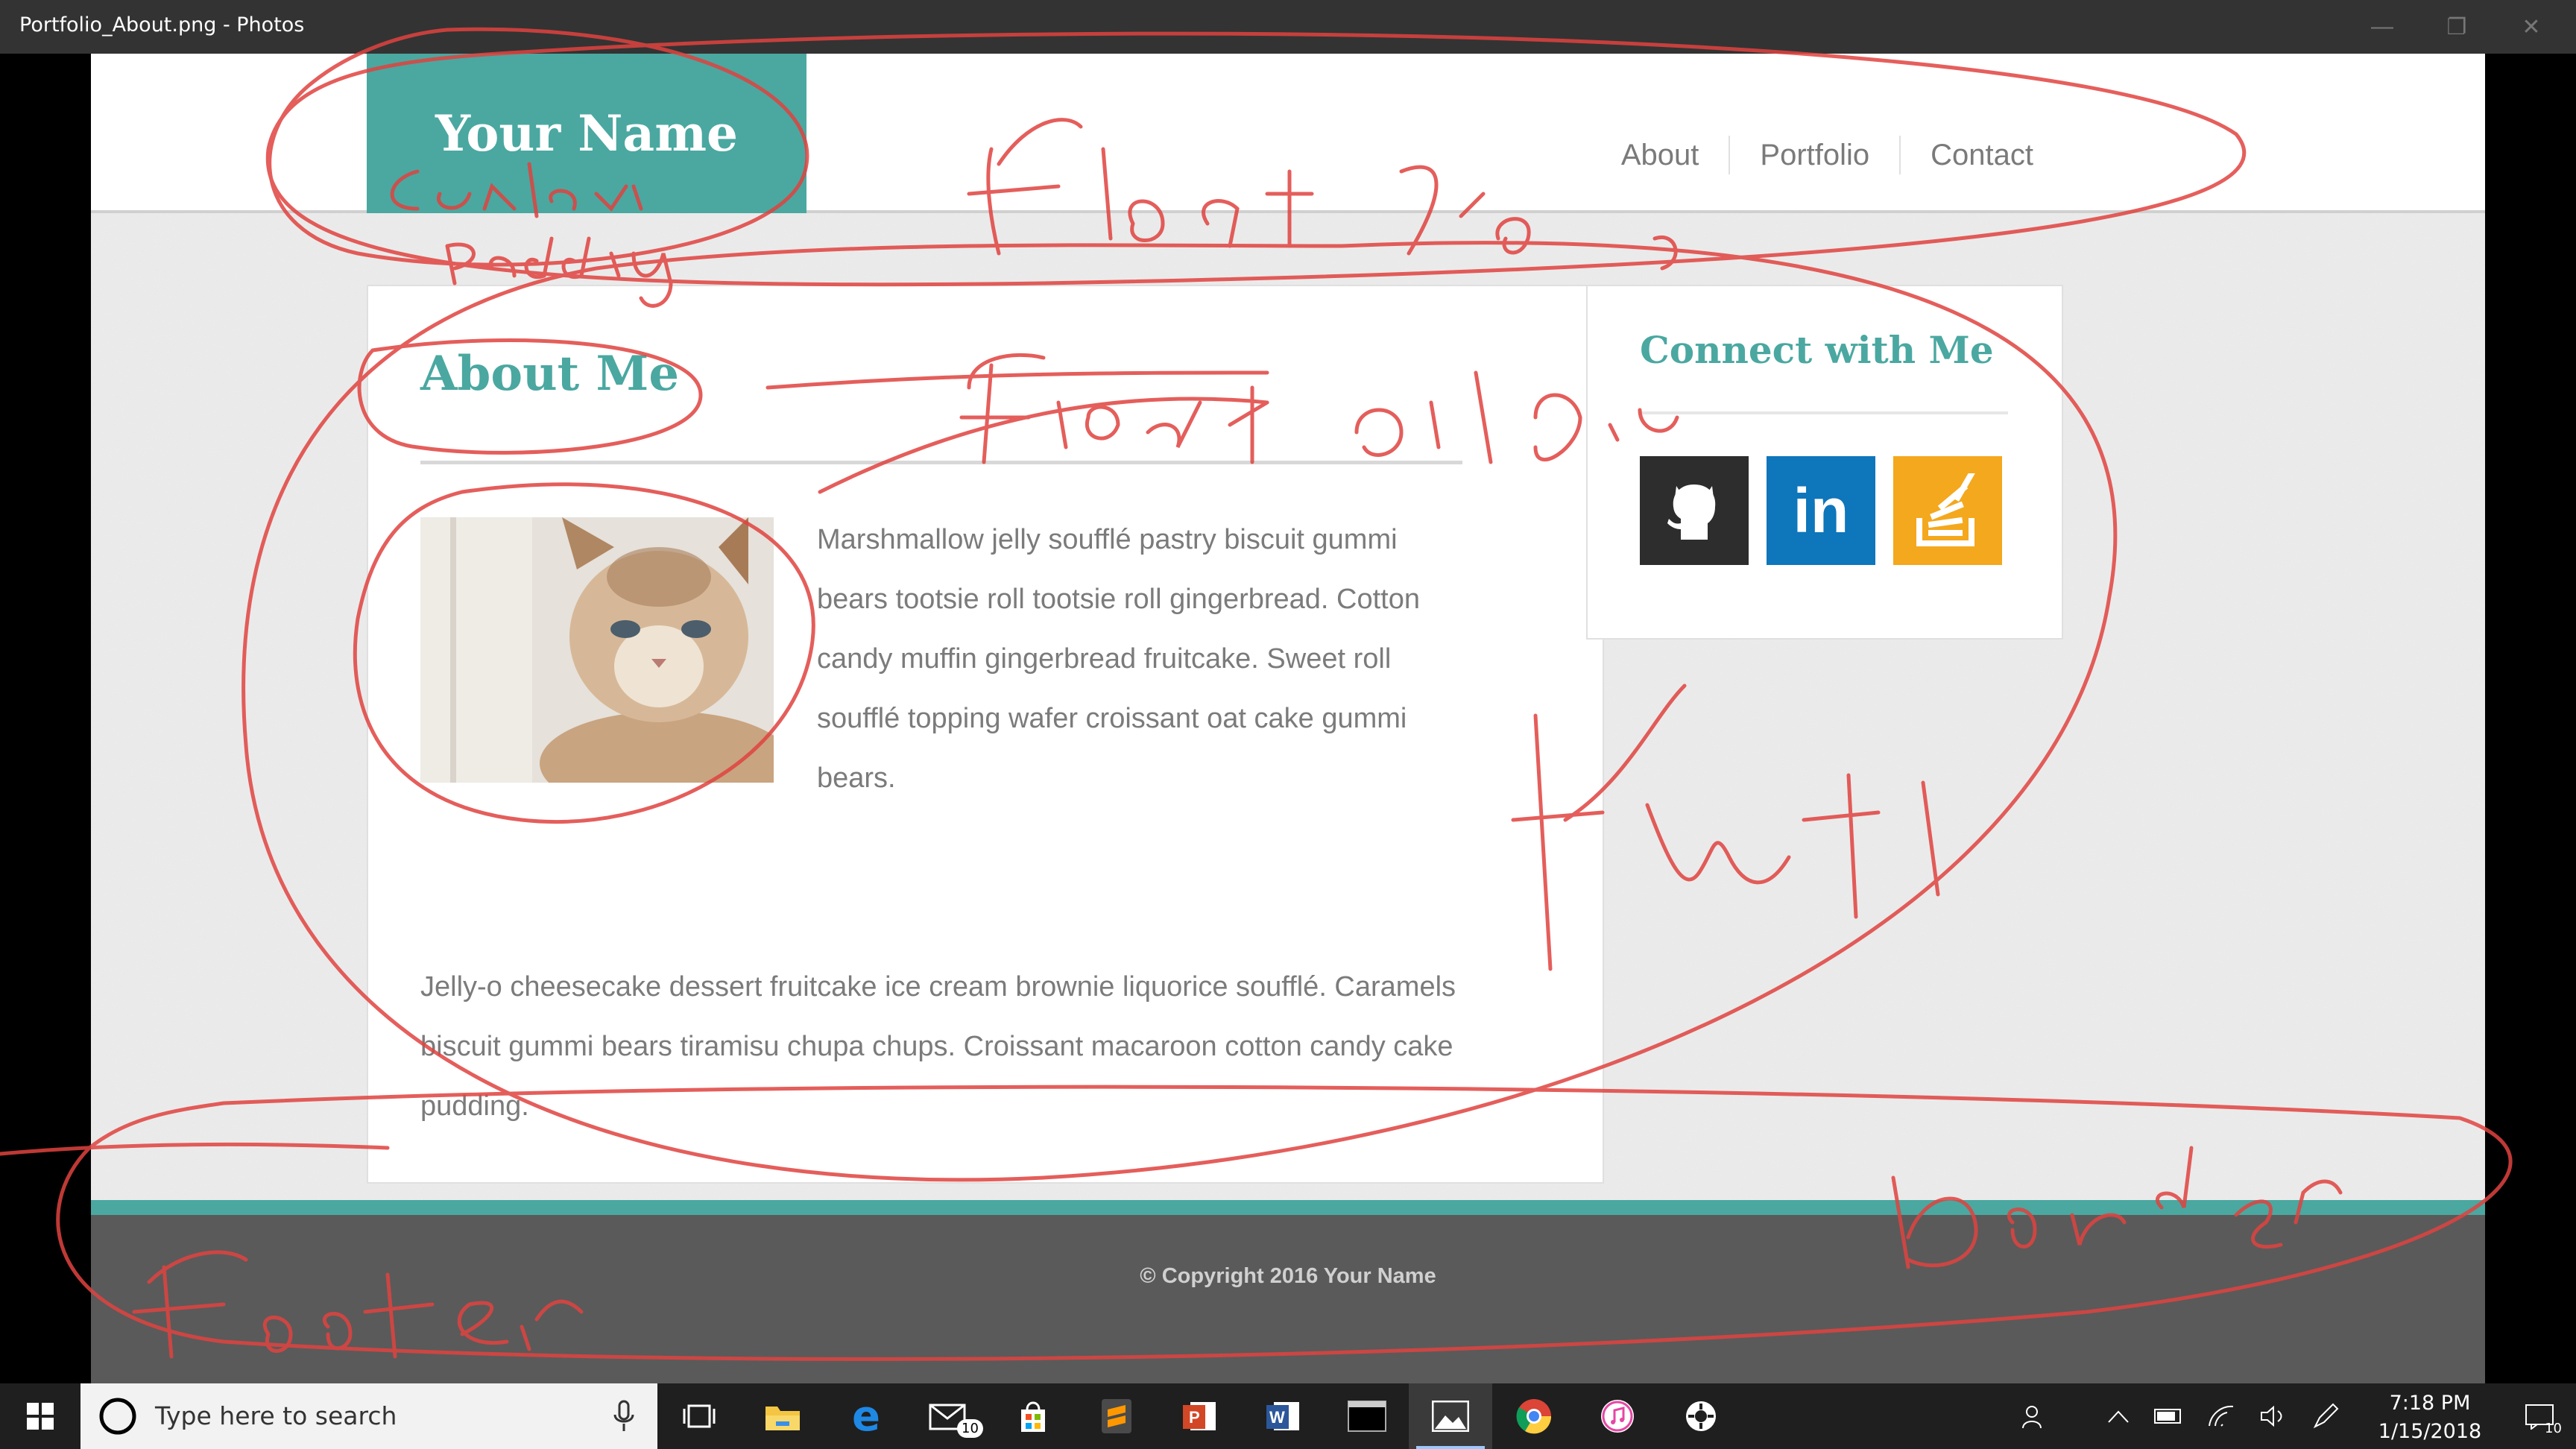 Image resolution: width=2576 pixels, height=1449 pixels. What do you see at coordinates (1824, 412) in the screenshot?
I see `connect-divider` at bounding box center [1824, 412].